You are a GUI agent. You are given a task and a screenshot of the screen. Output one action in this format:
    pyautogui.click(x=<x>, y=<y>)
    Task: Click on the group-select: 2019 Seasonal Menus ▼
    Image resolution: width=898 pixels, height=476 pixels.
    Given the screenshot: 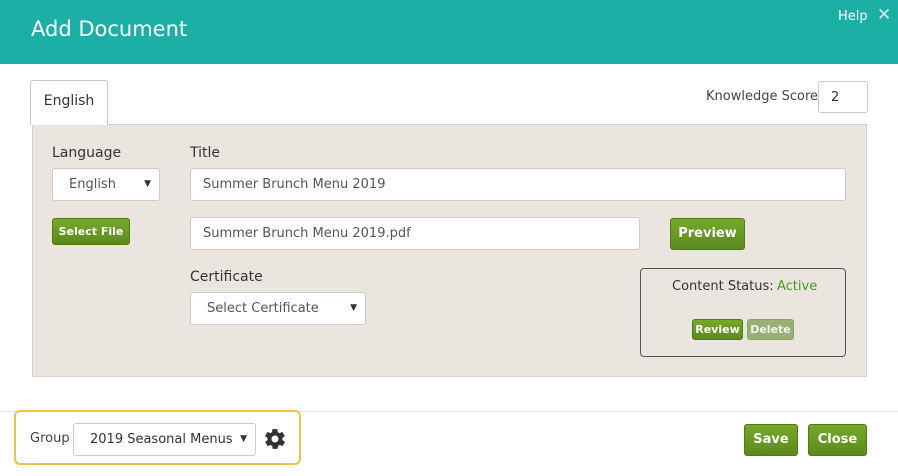 What is the action you would take?
    pyautogui.click(x=164, y=439)
    